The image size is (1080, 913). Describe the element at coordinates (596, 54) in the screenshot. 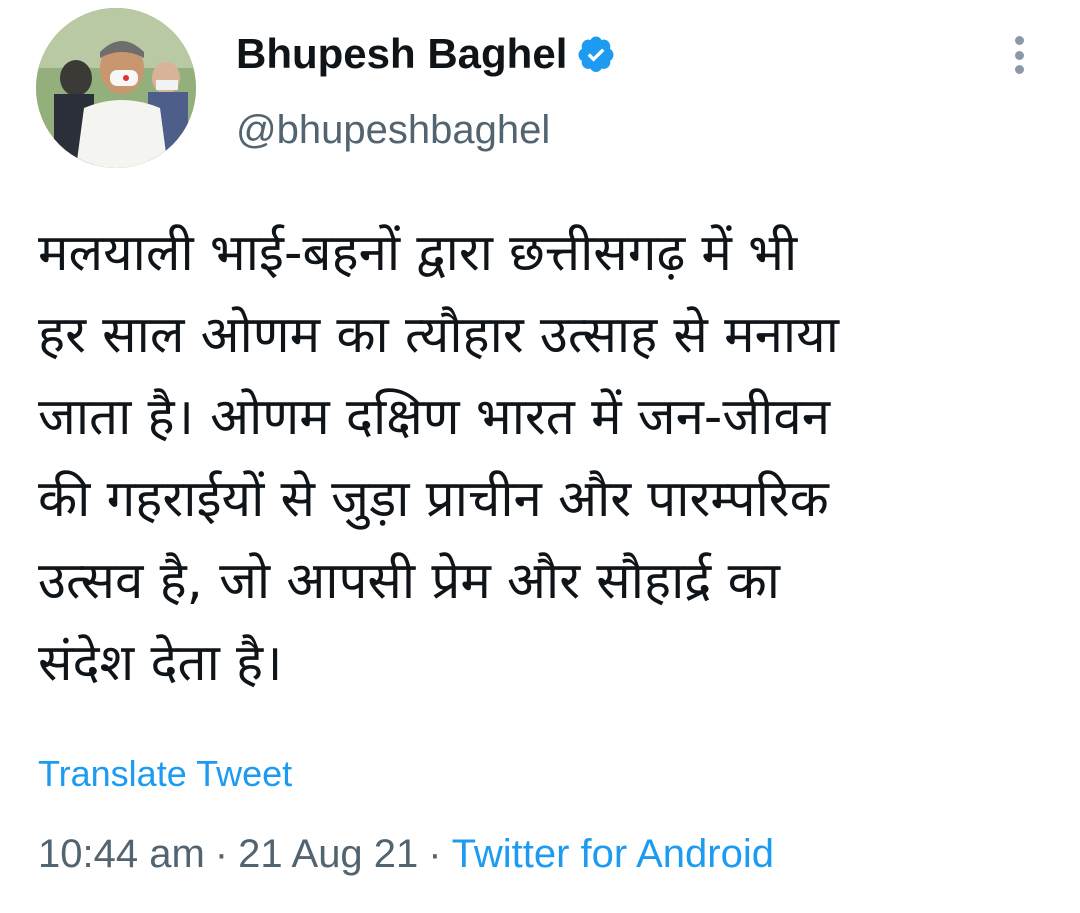

I see `verified-badge-icon` at that location.